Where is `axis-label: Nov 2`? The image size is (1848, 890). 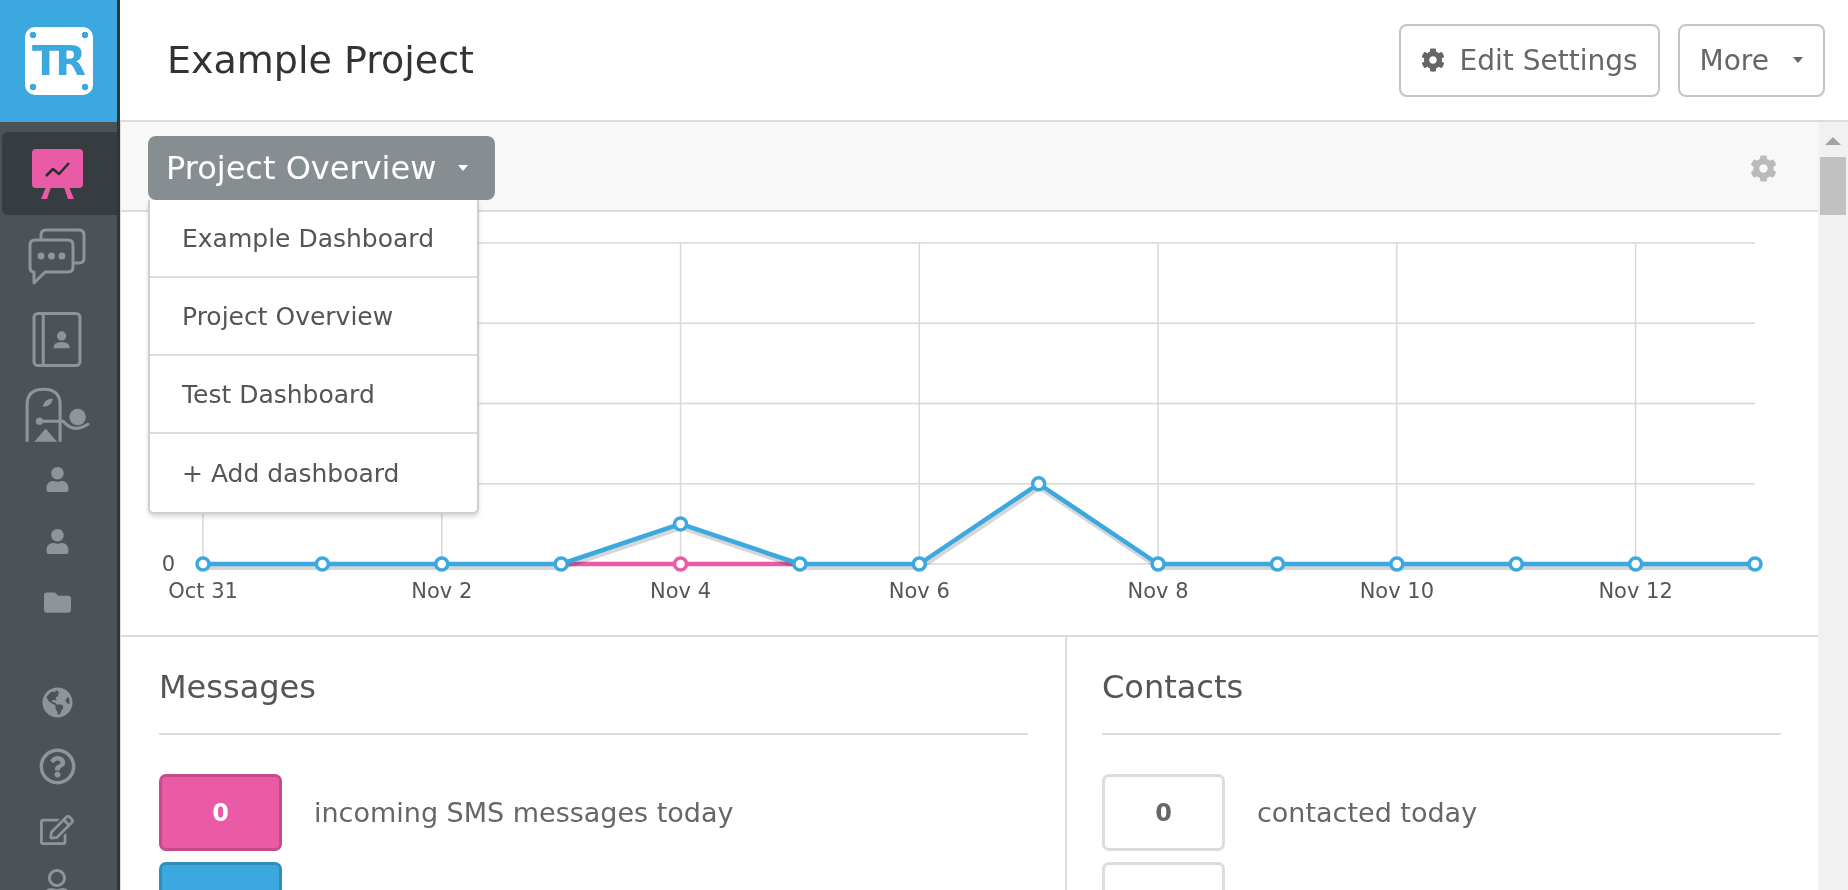
axis-label: Nov 2 is located at coordinates (442, 591).